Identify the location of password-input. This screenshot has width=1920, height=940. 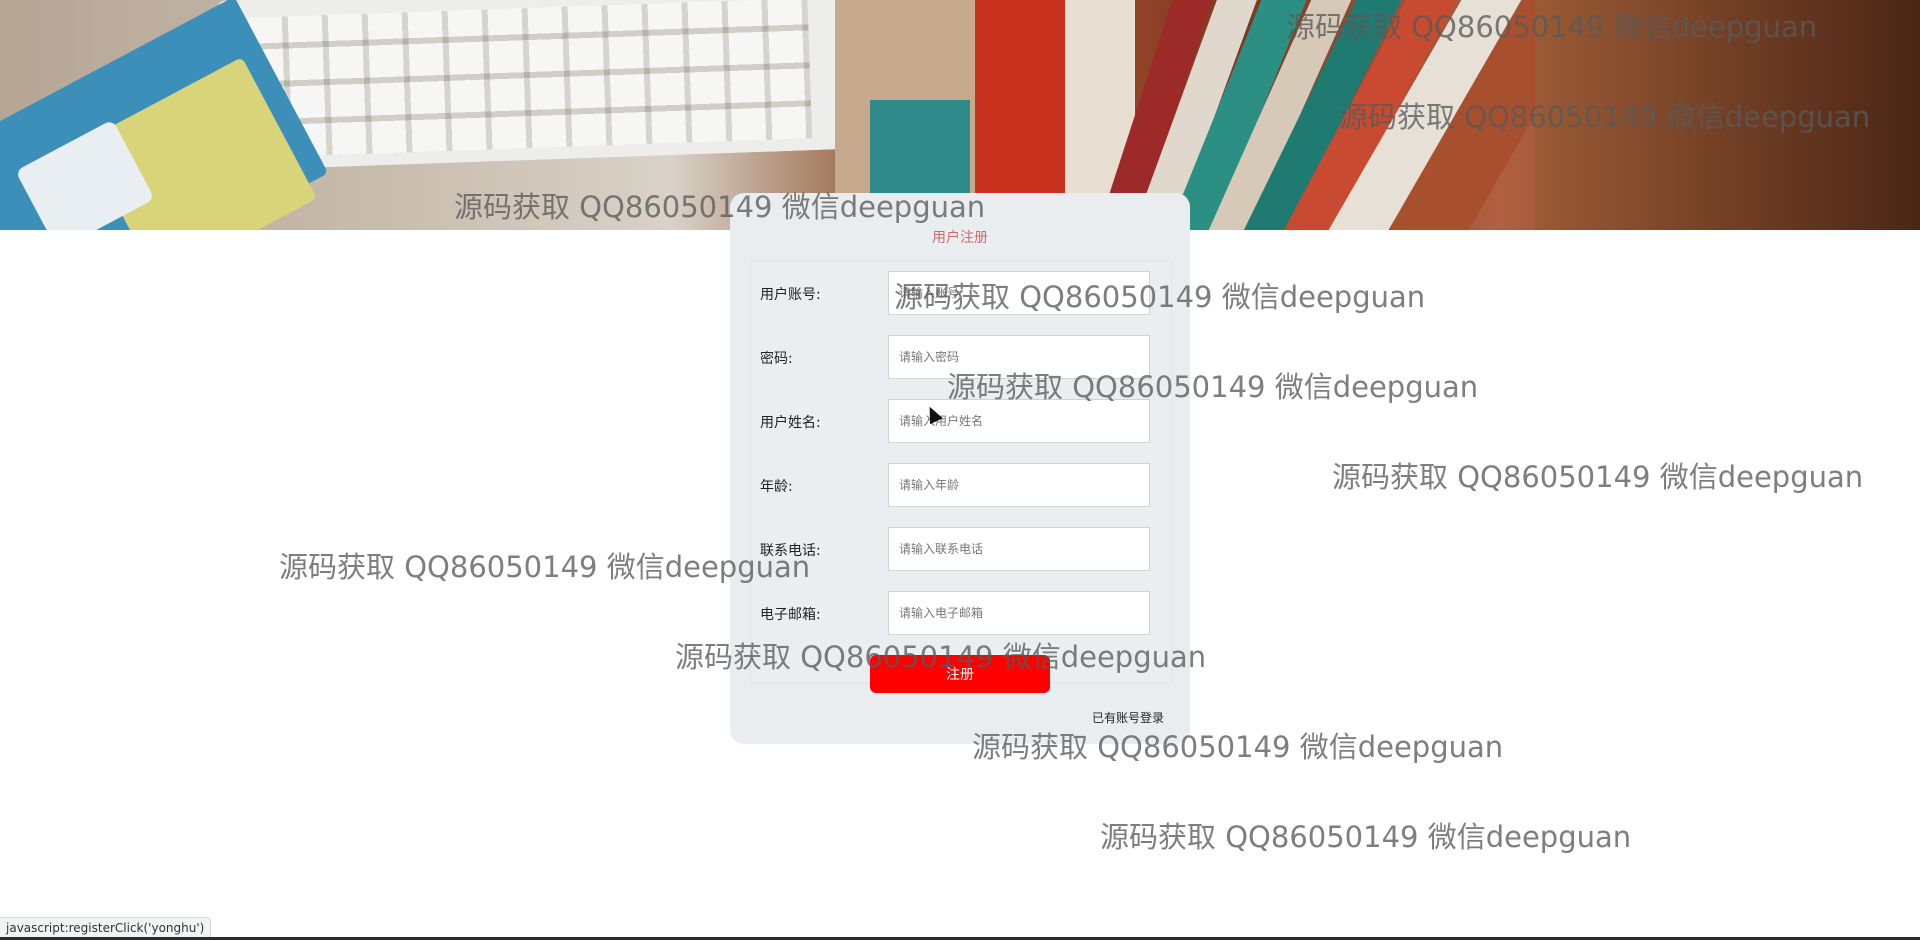
(1019, 357).